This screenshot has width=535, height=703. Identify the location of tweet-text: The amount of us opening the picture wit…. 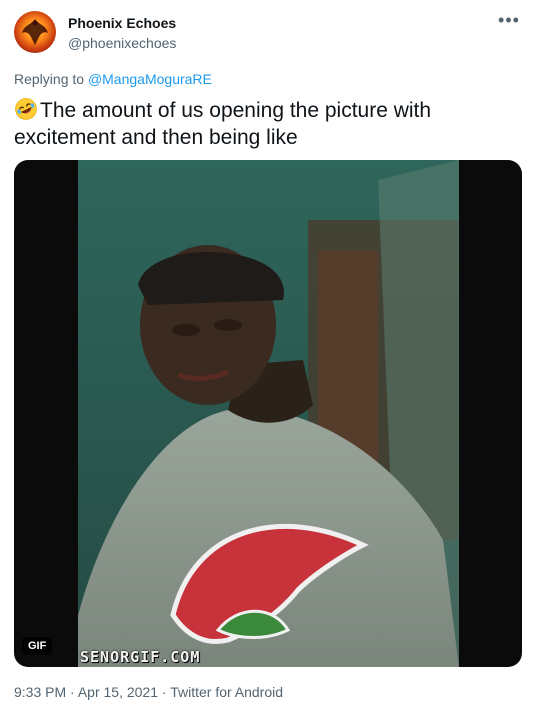
(266, 124).